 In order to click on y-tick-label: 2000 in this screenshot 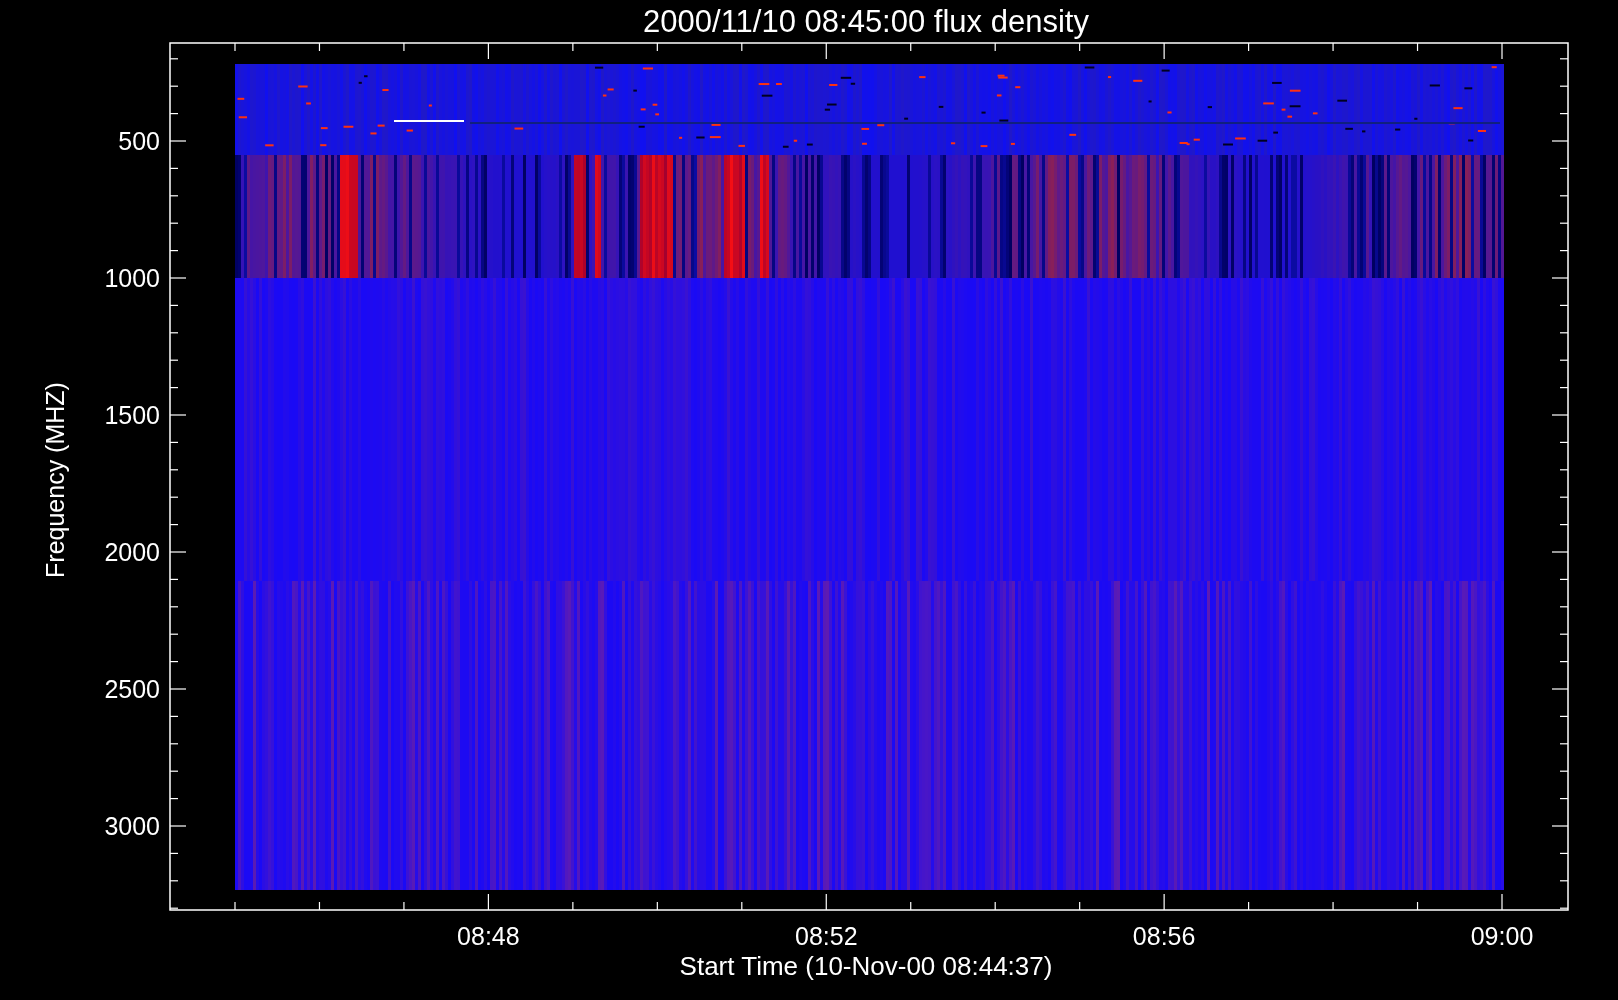, I will do `click(132, 552)`.